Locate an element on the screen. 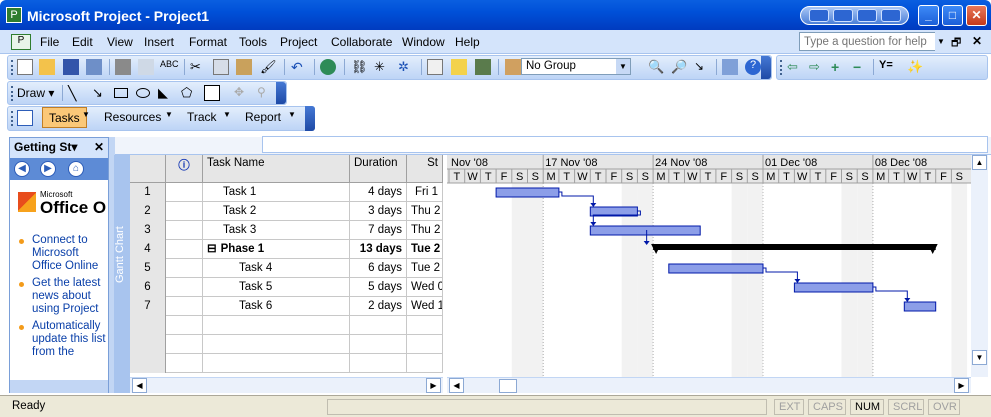 The height and width of the screenshot is (417, 991). row-id: 4 is located at coordinates (148, 249).